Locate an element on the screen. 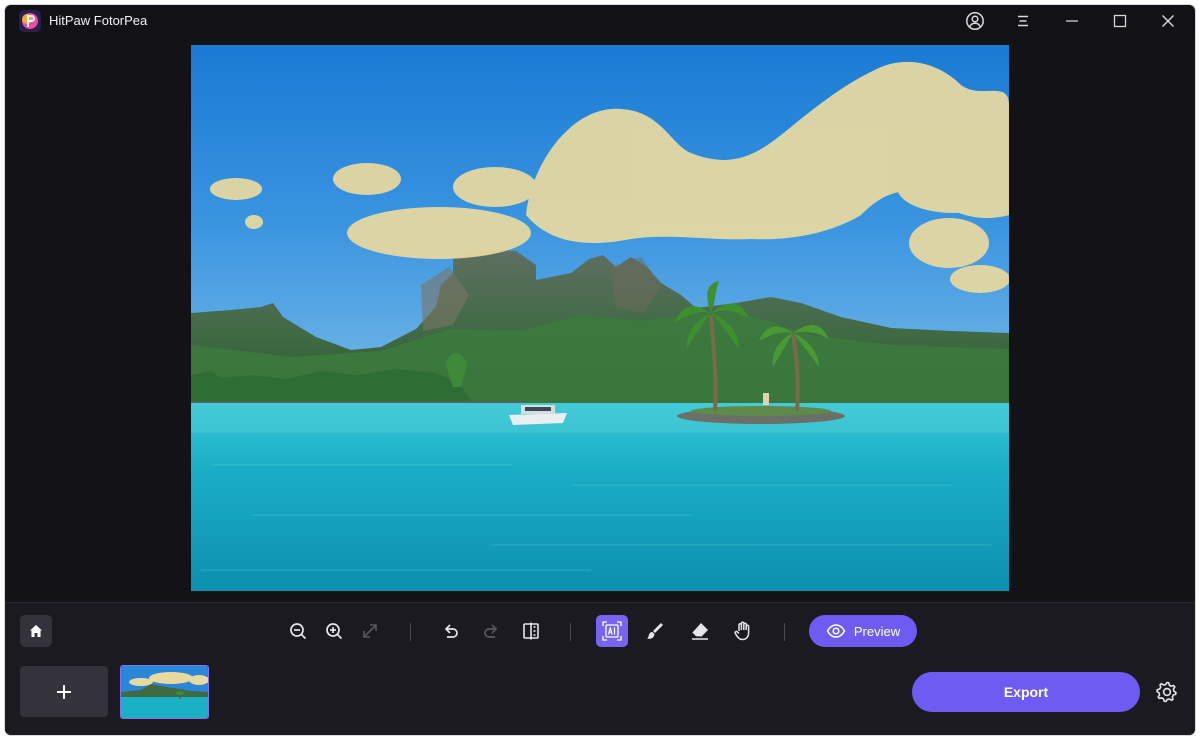  app-logo-icon is located at coordinates (30, 21).